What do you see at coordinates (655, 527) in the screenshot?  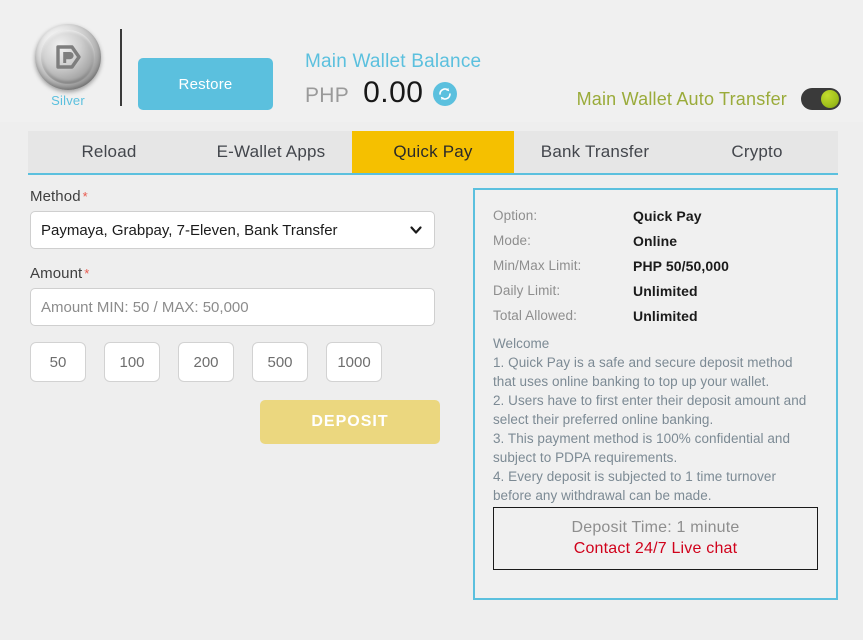 I see `deposit-time-text: Deposit Time: 1 minute` at bounding box center [655, 527].